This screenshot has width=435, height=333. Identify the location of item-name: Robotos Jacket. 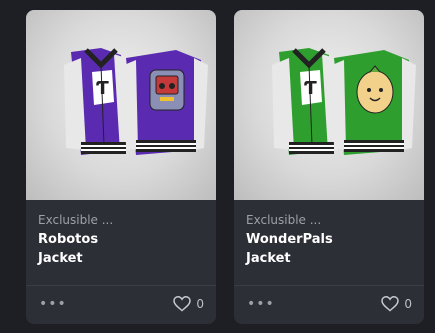
(123, 249).